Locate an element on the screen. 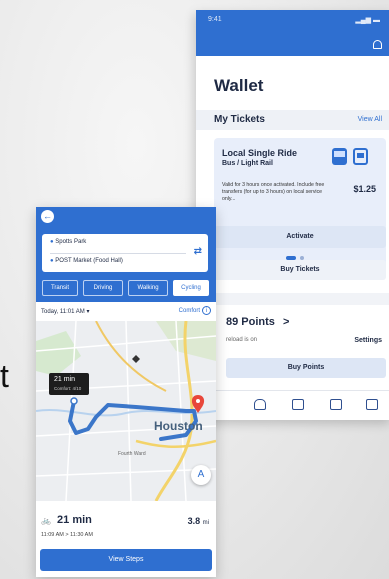 Image resolution: width=389 pixels, height=579 pixels. input-divider is located at coordinates (118, 253).